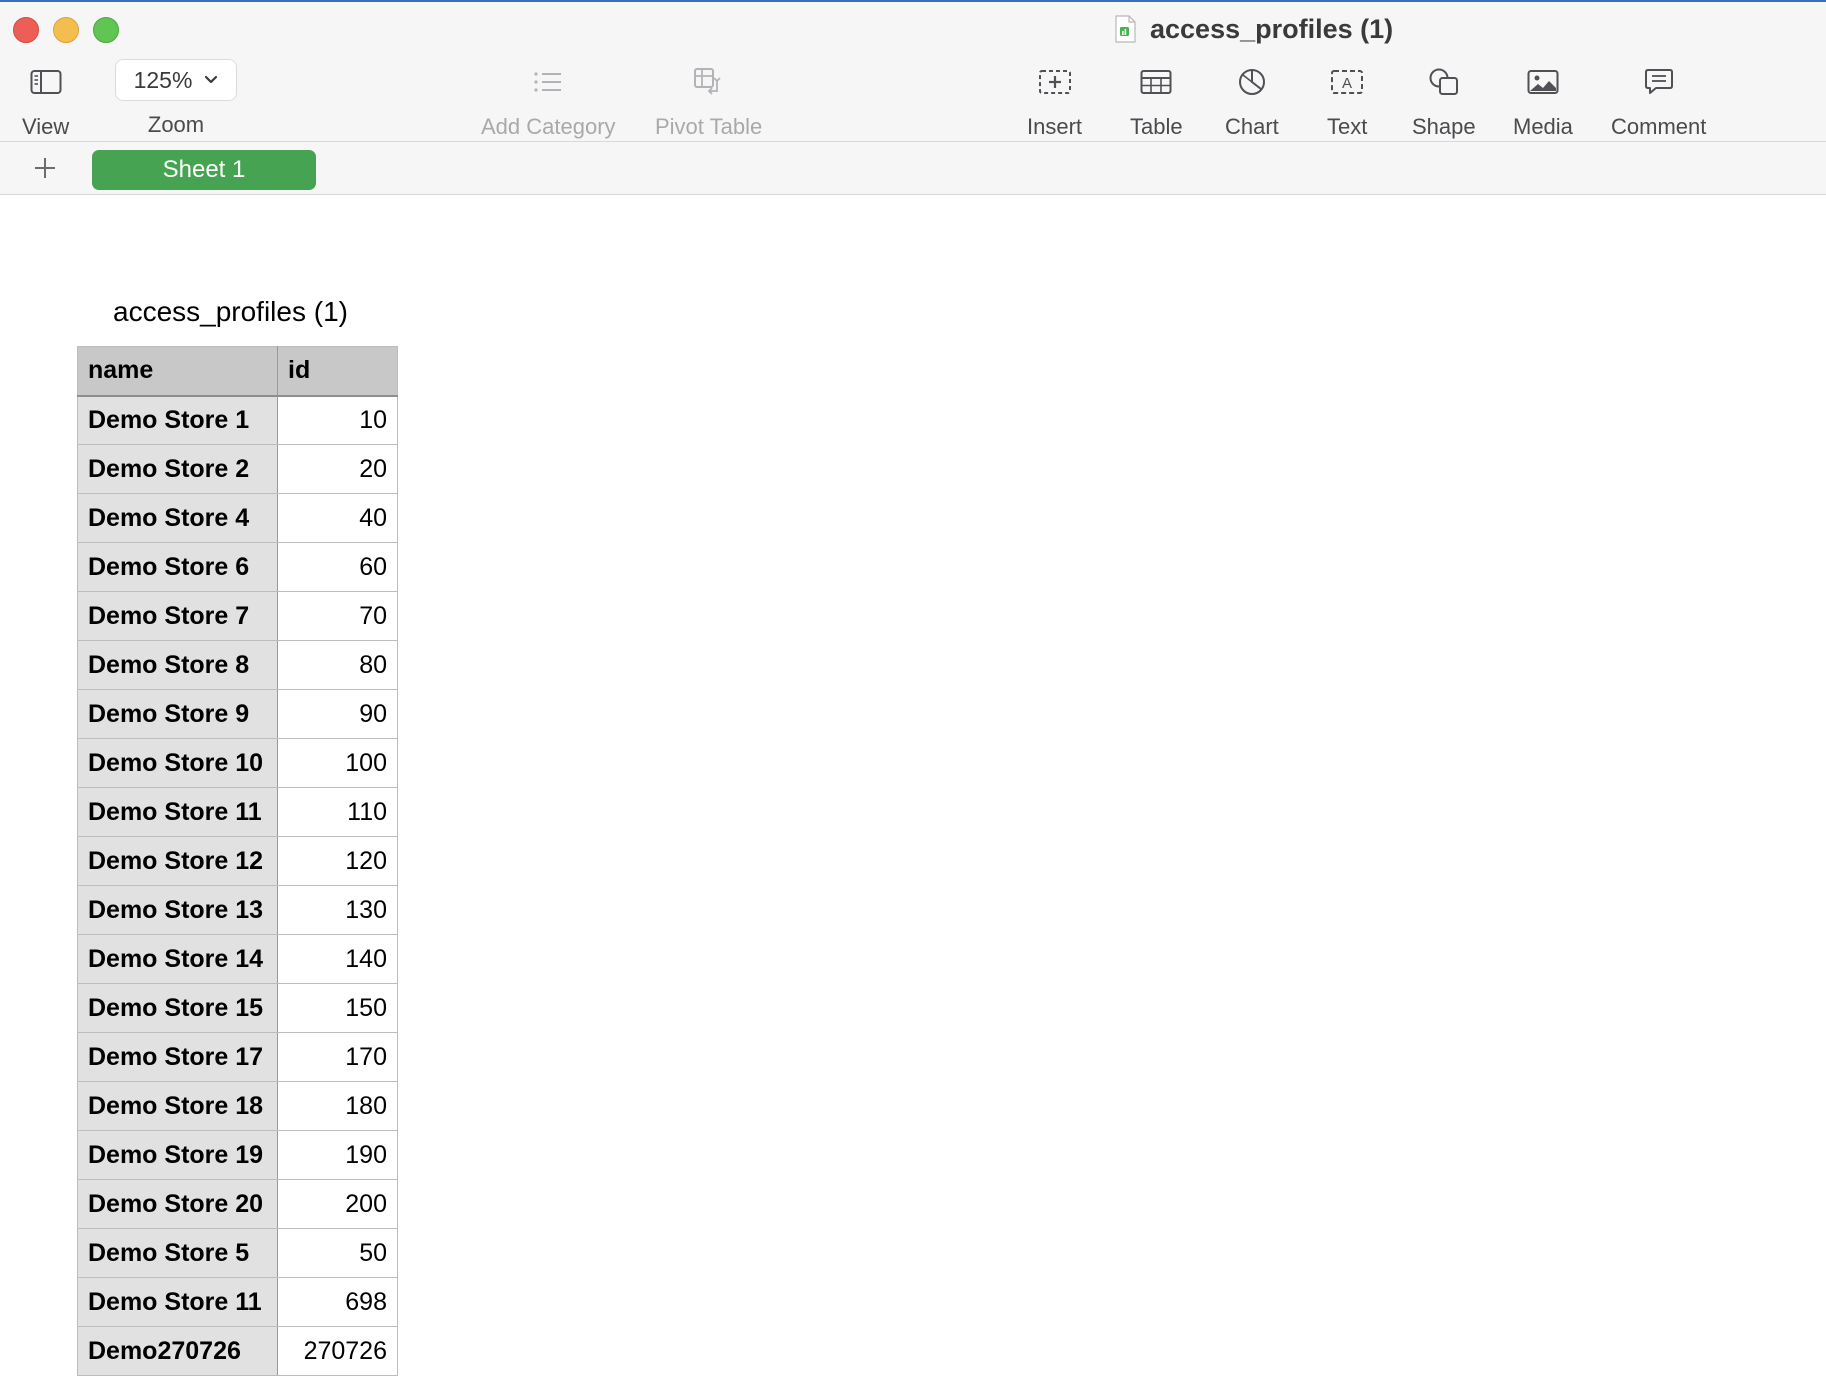 The width and height of the screenshot is (1826, 1400). Describe the element at coordinates (177, 1351) in the screenshot. I see `cell-name: Demo270726` at that location.